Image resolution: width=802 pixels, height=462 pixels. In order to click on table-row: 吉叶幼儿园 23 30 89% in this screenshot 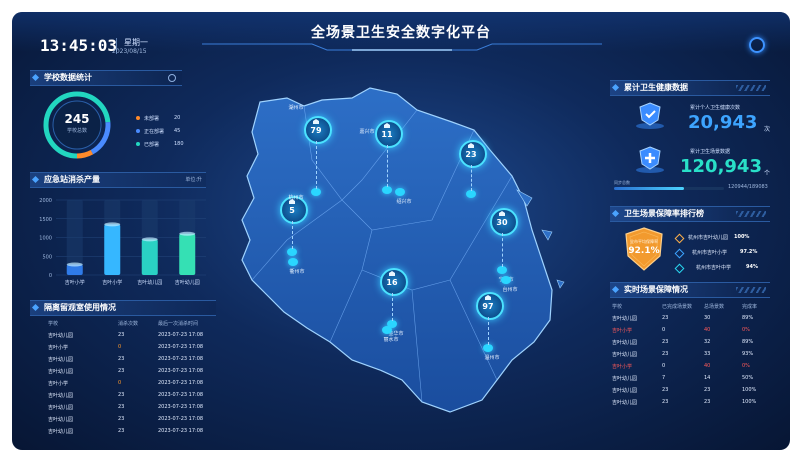, I will do `click(692, 318)`.